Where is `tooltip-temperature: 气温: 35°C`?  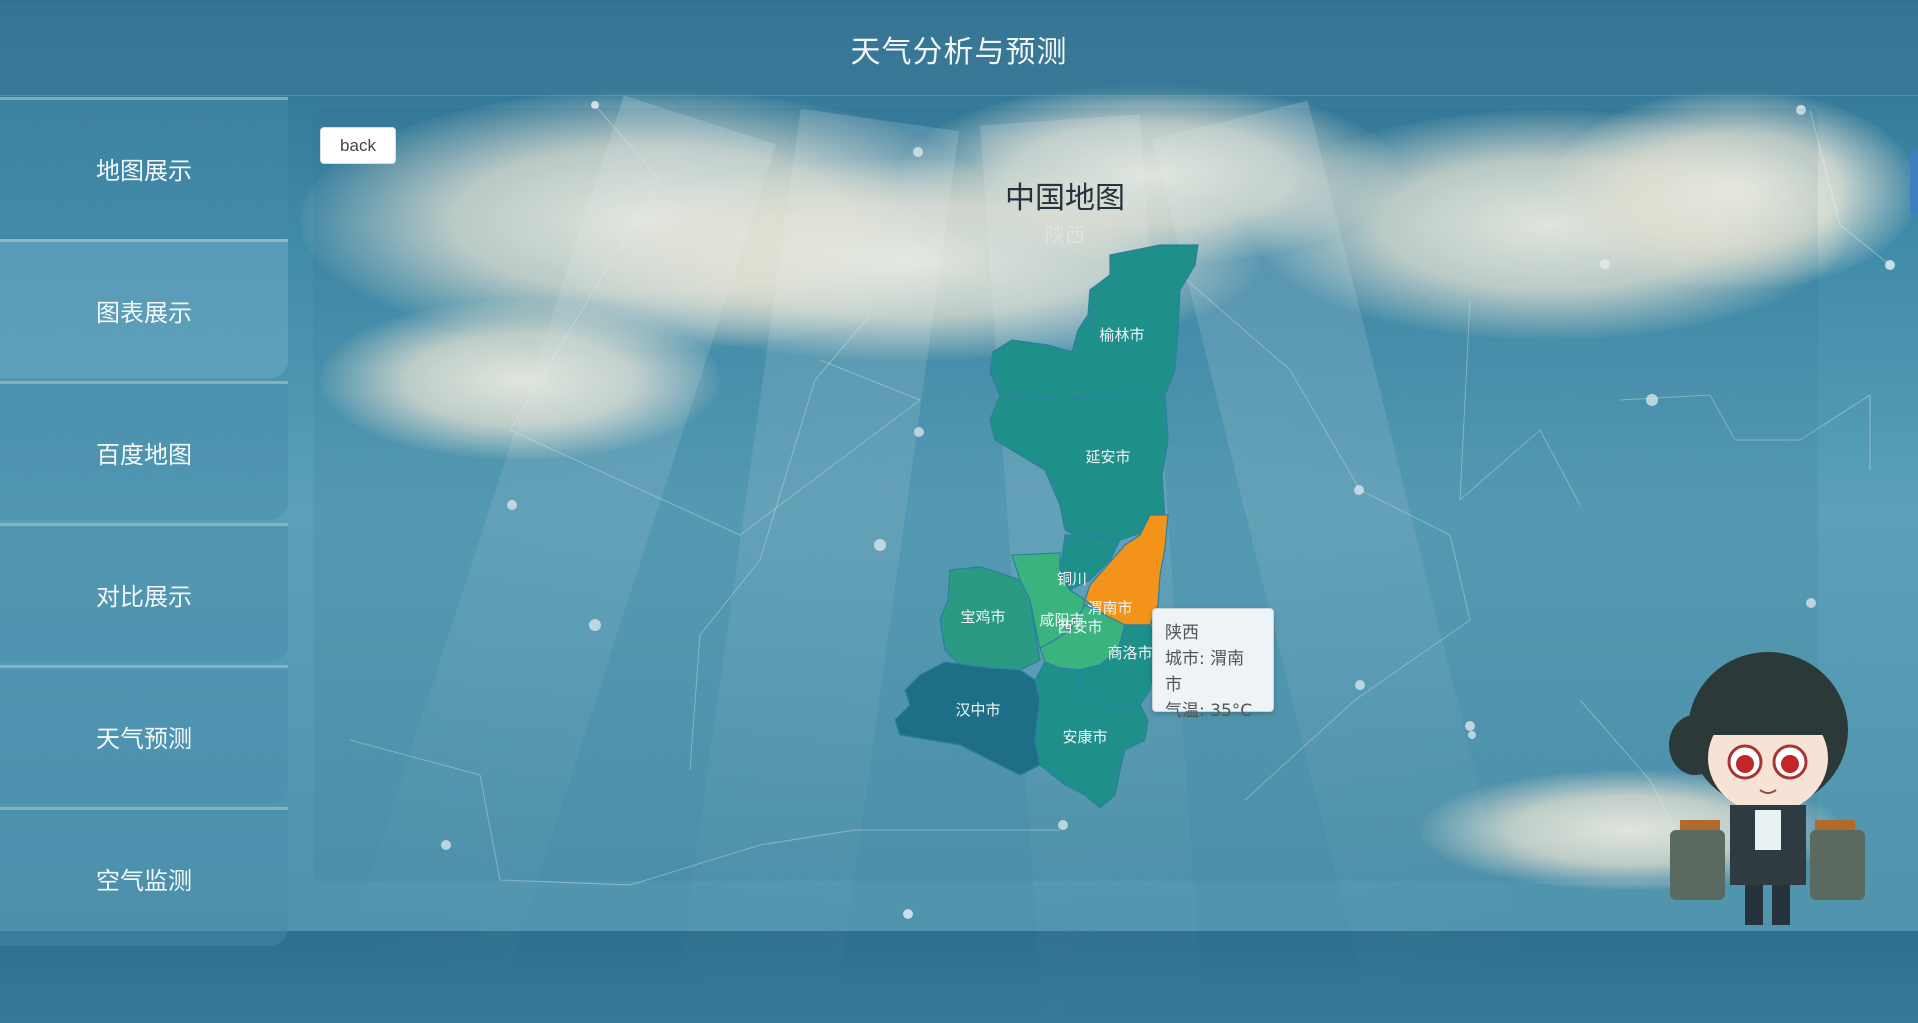 tooltip-temperature: 气温: 35°C is located at coordinates (1209, 711).